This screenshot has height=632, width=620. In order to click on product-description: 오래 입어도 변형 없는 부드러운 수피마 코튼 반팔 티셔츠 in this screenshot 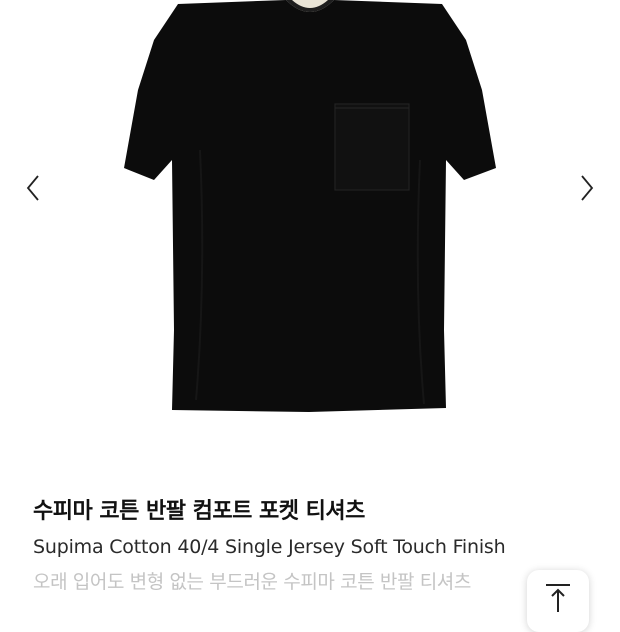, I will do `click(252, 582)`.